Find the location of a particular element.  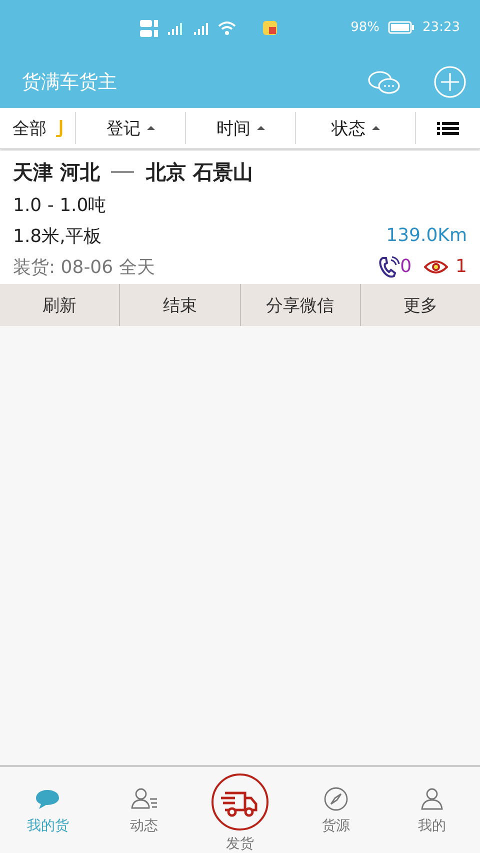

app-notification-icon is located at coordinates (270, 28).